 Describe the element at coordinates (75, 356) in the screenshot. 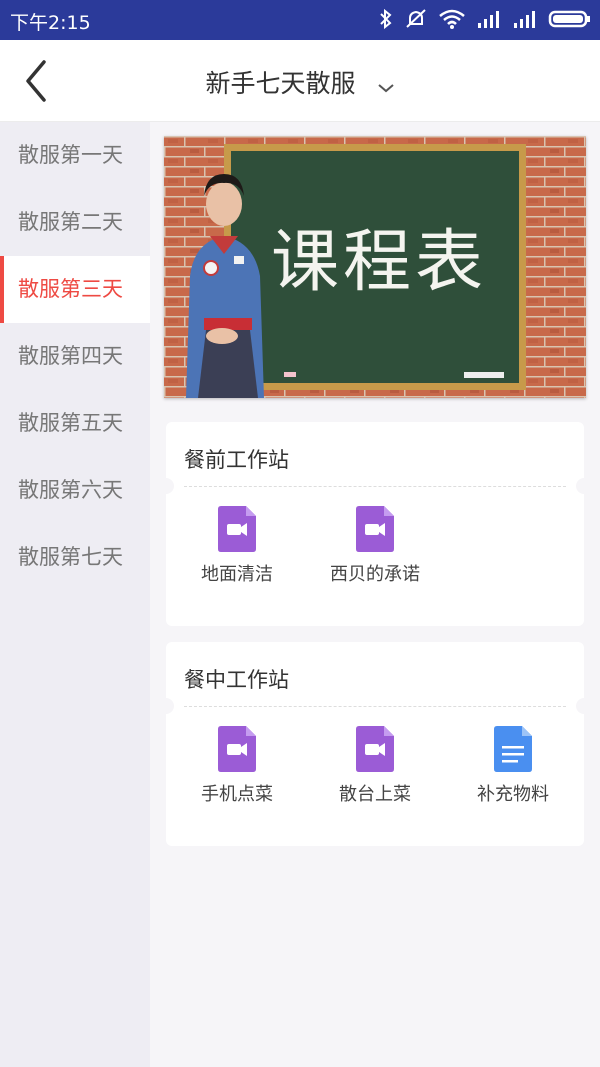

I see `sidebar-item-day-4: 散服第四天` at that location.